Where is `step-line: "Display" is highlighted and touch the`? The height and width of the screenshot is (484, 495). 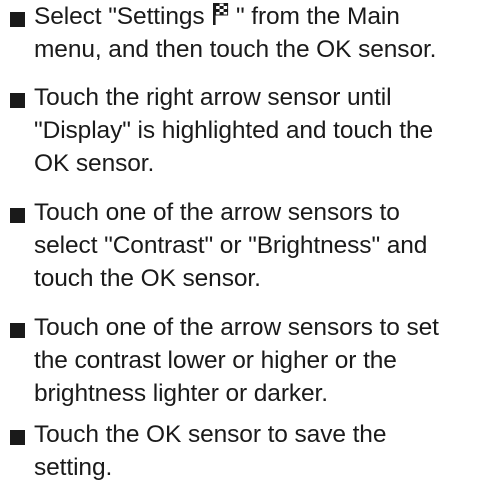
step-line: "Display" is highlighted and touch the is located at coordinates (234, 130).